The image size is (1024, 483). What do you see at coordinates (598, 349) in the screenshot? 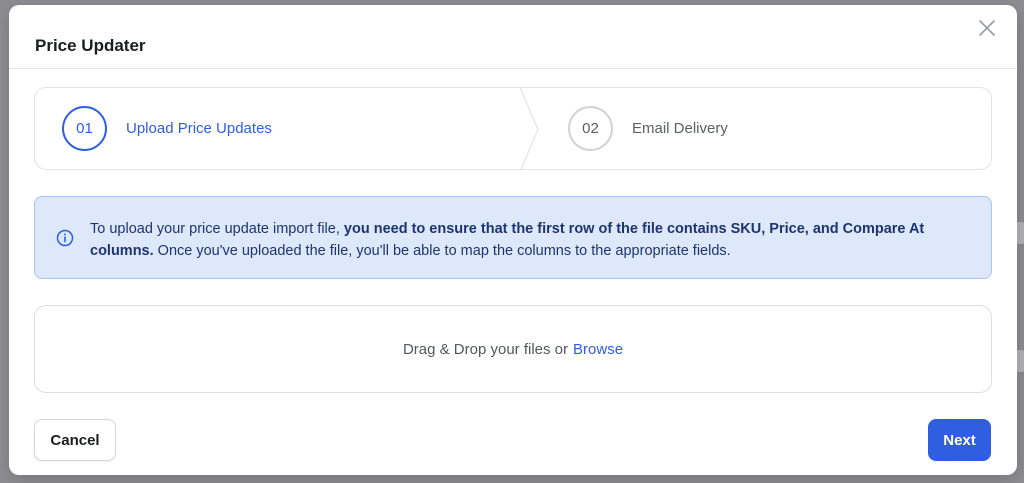
I see `browse-link: Browse` at bounding box center [598, 349].